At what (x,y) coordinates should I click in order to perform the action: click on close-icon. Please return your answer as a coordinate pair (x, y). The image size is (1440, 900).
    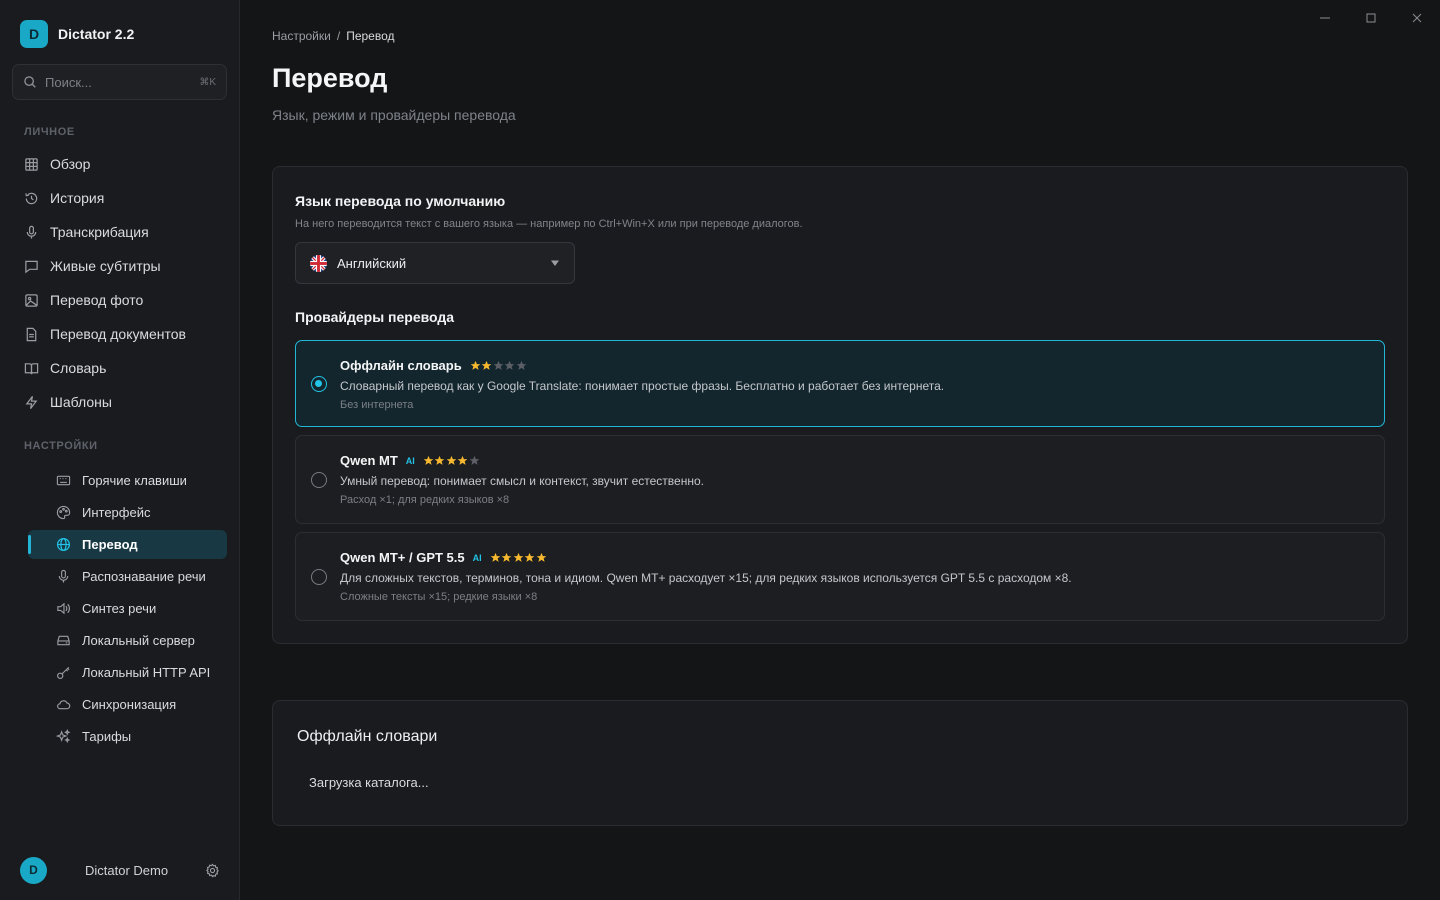
    Looking at the image, I should click on (1417, 18).